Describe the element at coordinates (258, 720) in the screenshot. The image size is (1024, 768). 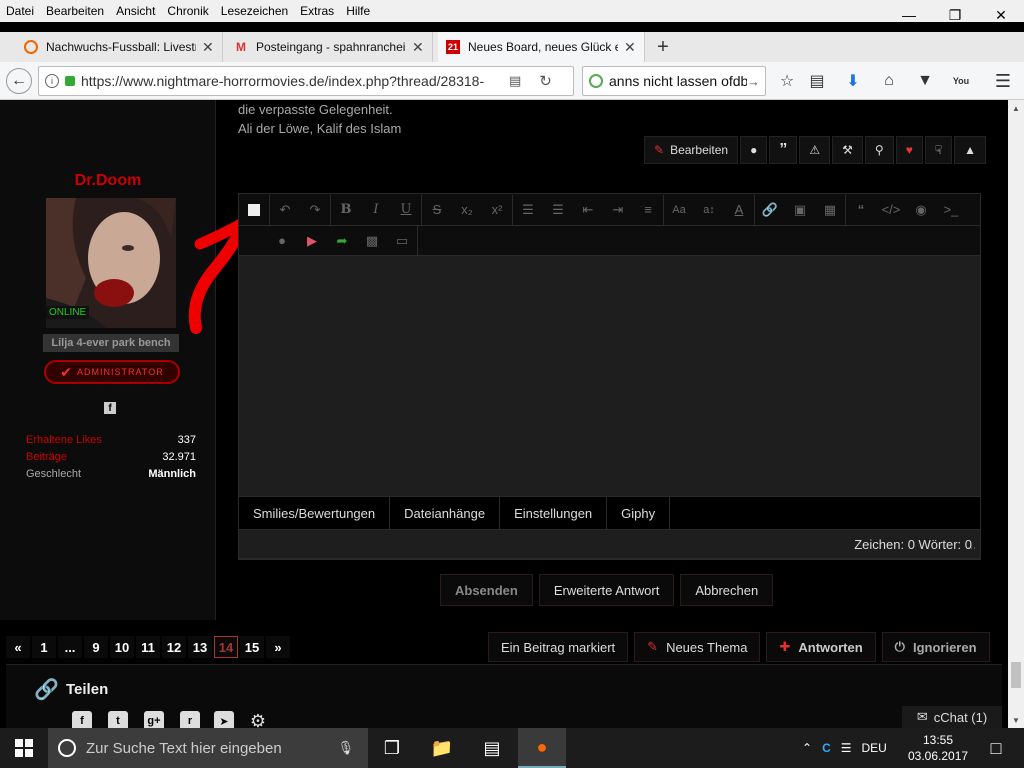
I see `settings-gear-icon: ⚙` at that location.